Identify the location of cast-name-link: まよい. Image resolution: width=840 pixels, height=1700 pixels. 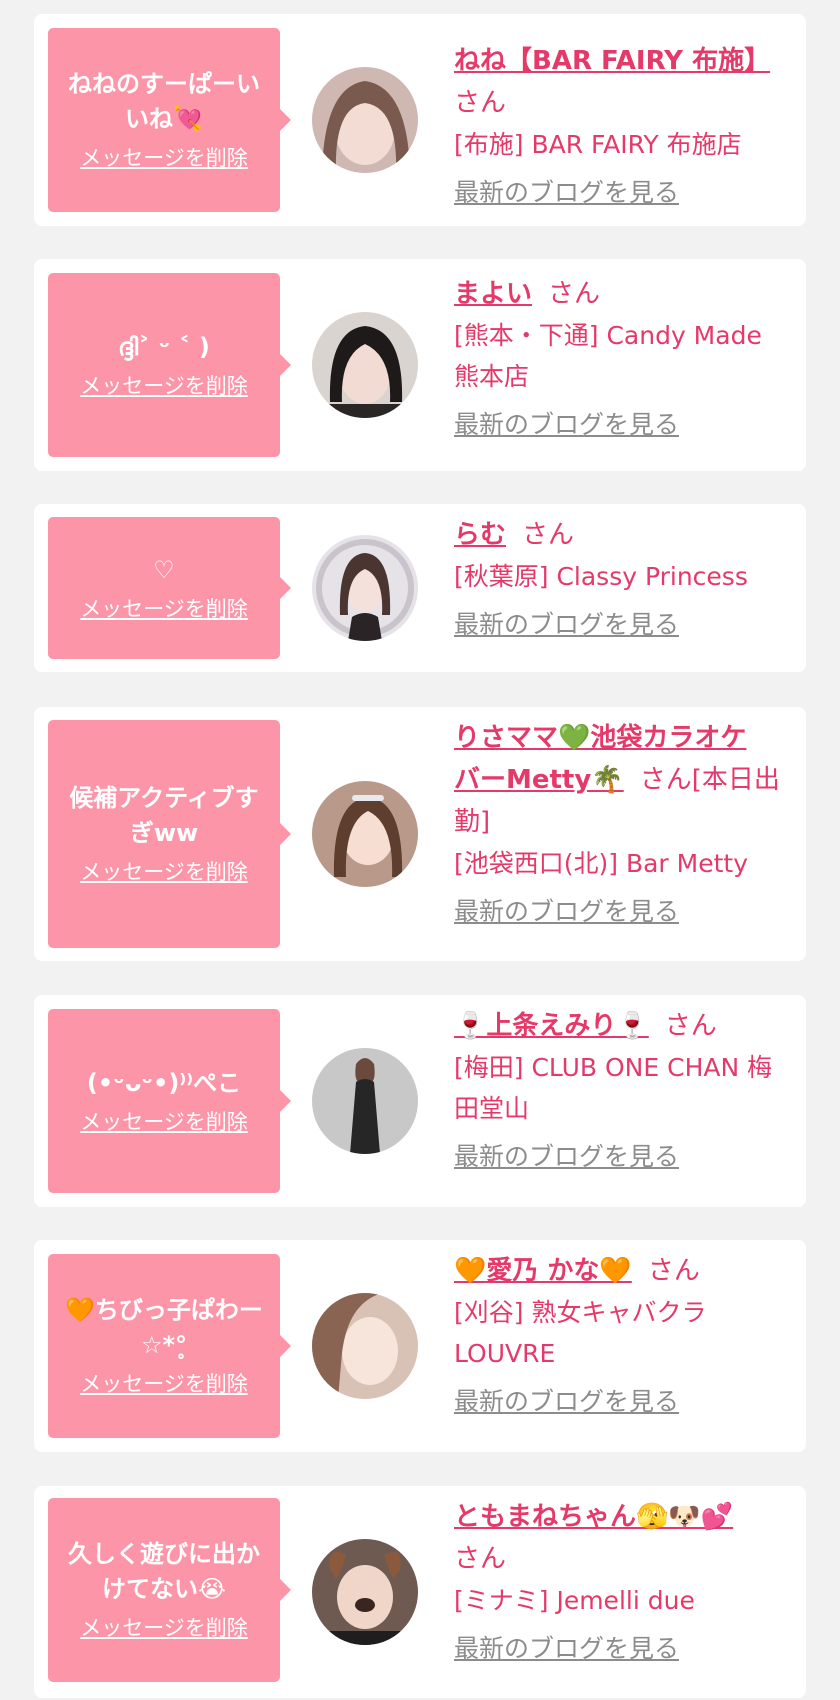
(493, 294).